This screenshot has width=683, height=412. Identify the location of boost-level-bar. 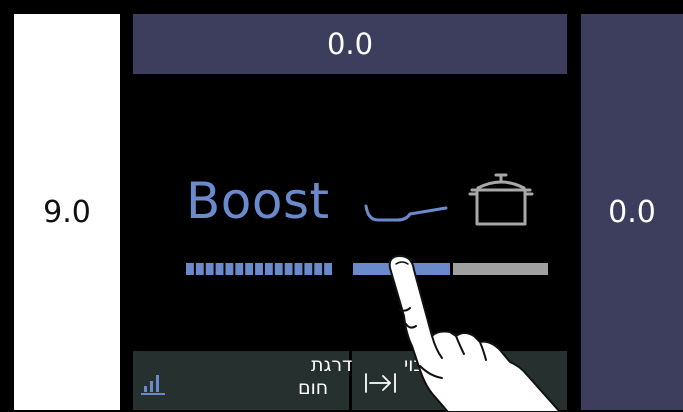
(259, 269).